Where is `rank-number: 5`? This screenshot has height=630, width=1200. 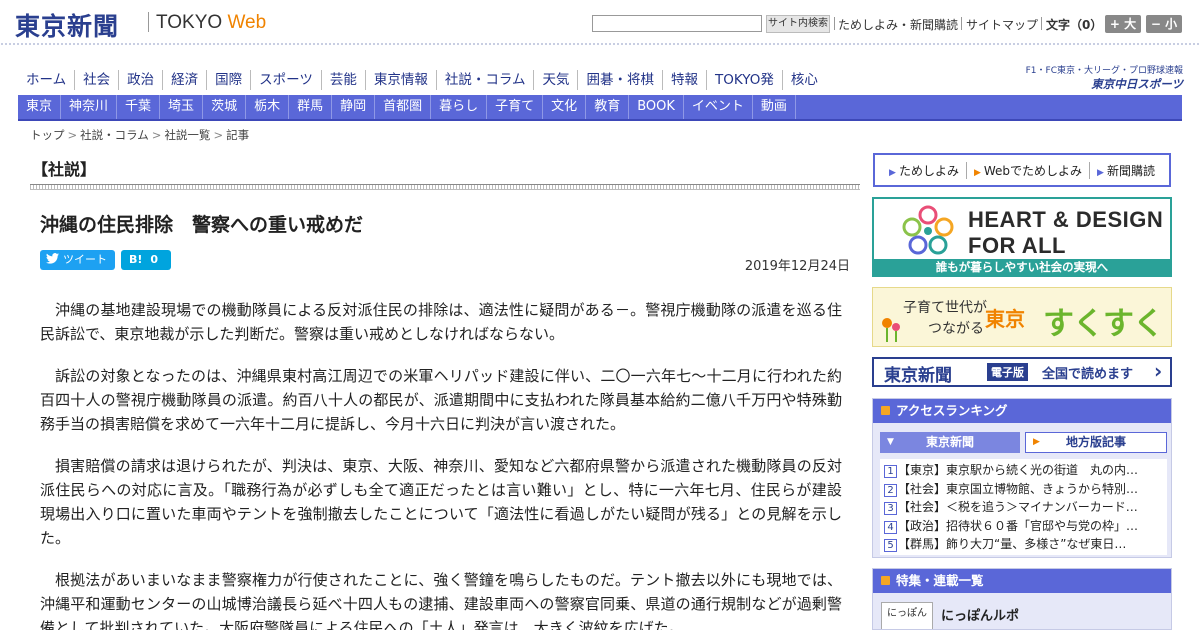 rank-number: 5 is located at coordinates (890, 545).